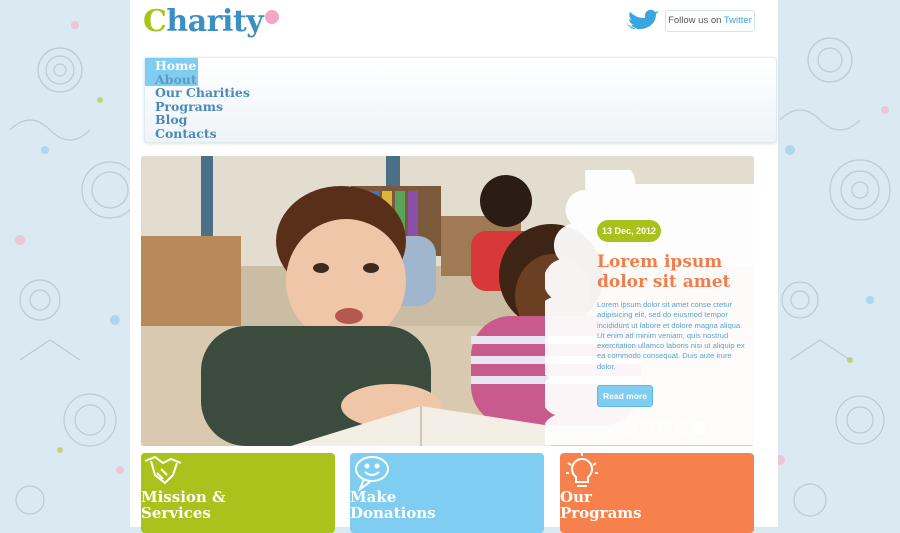 This screenshot has width=900, height=533. I want to click on nav-item-about: About, so click(171, 79).